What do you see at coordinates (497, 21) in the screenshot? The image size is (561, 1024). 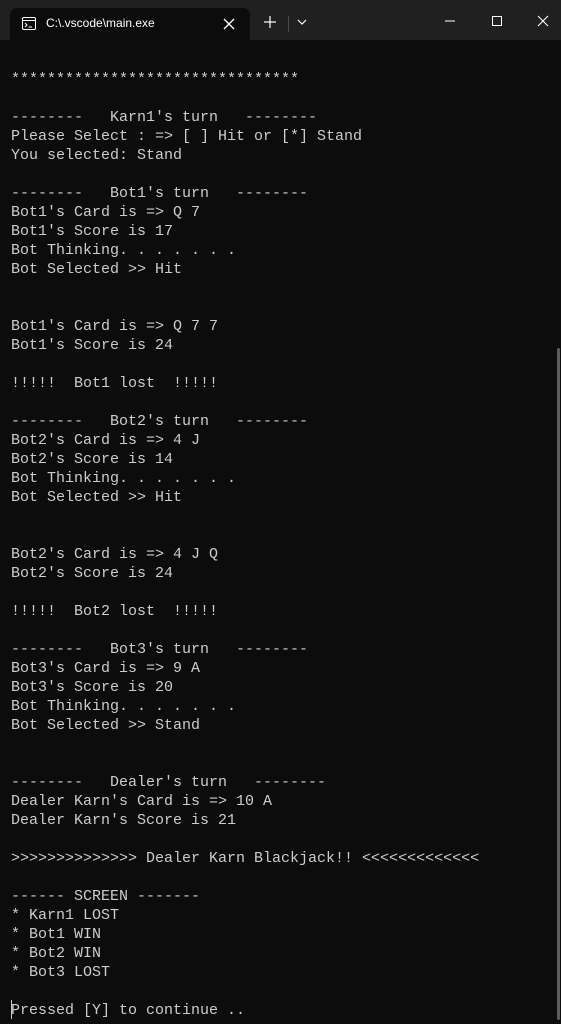 I see `maximize-icon` at bounding box center [497, 21].